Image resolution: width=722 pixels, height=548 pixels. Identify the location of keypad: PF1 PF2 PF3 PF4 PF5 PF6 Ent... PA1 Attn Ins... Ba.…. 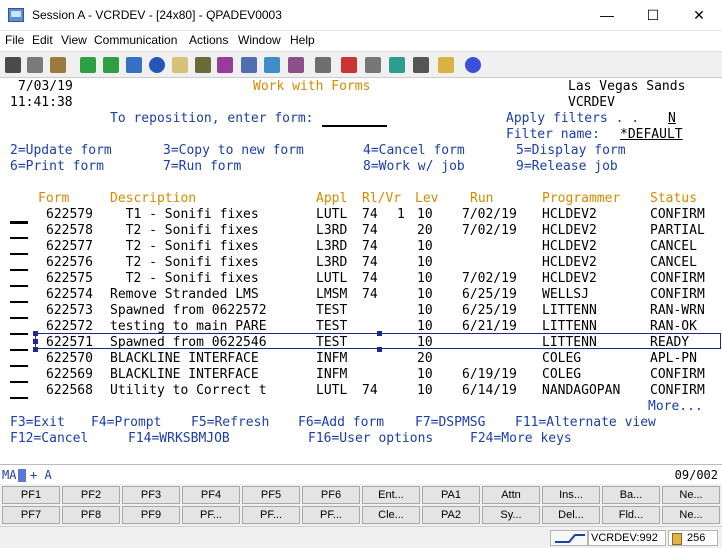
(361, 505).